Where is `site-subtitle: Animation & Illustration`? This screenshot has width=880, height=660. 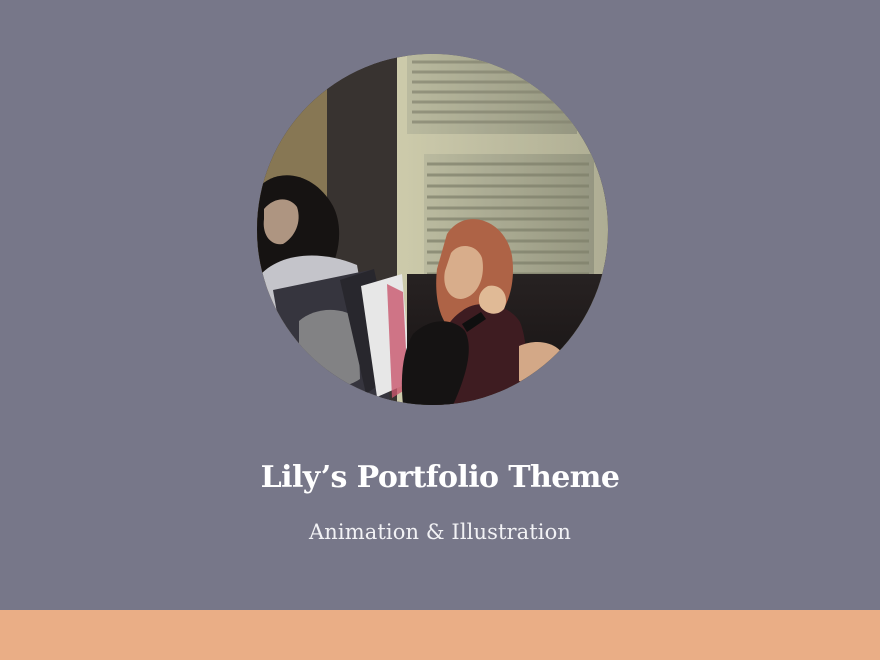 site-subtitle: Animation & Illustration is located at coordinates (440, 532).